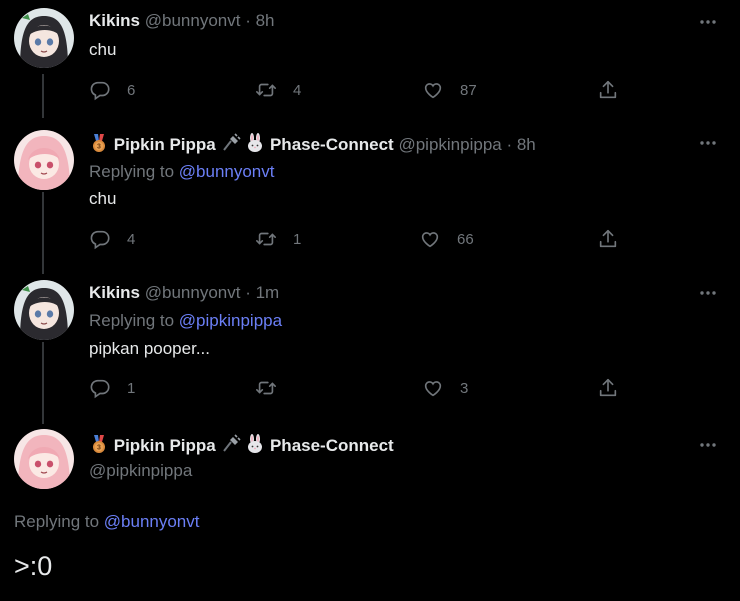  I want to click on tweet-header: Pipkin Pippa Phase-Connect, so click(241, 445).